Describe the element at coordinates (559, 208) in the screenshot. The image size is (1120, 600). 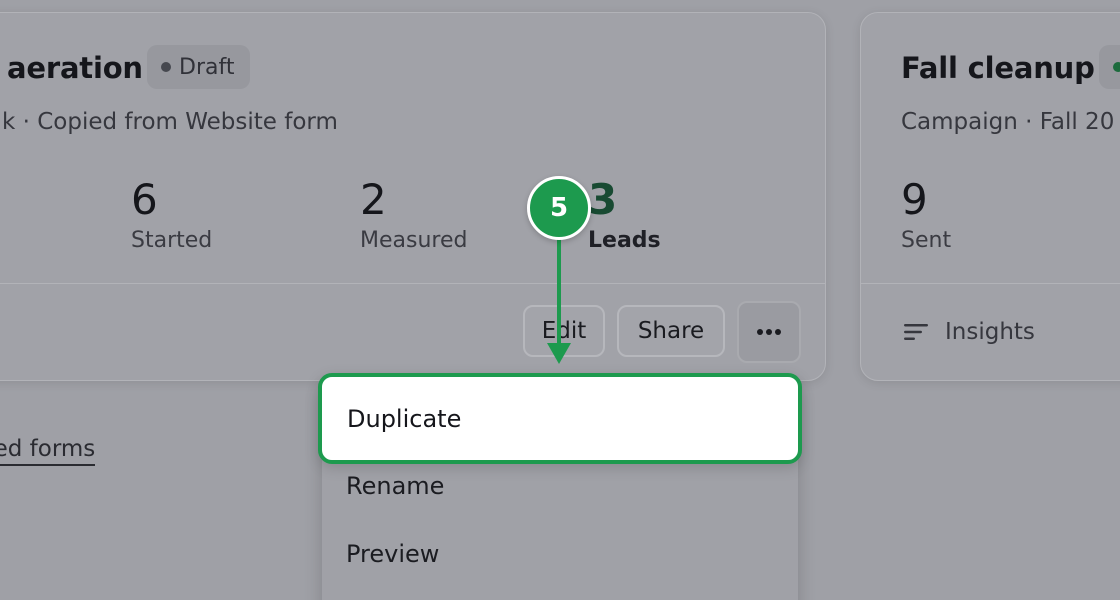
I see `step-marker: 5` at that location.